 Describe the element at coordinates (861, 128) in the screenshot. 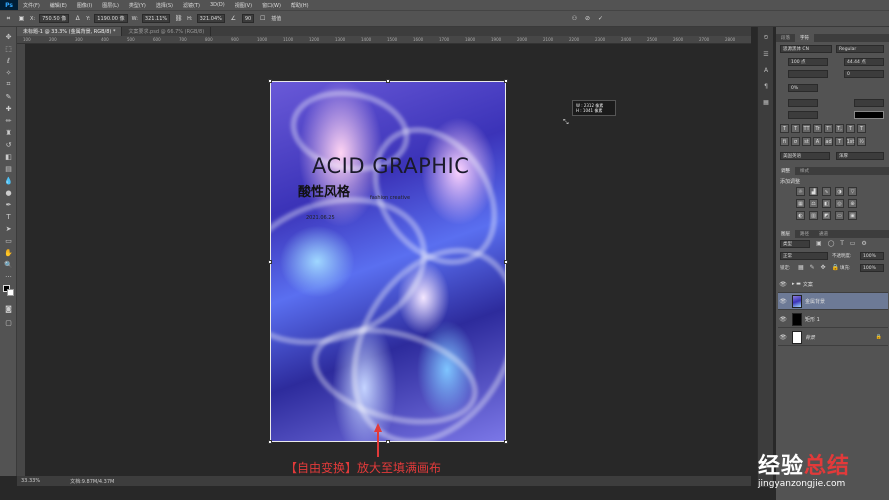

I see `strikethrough-button: T` at that location.